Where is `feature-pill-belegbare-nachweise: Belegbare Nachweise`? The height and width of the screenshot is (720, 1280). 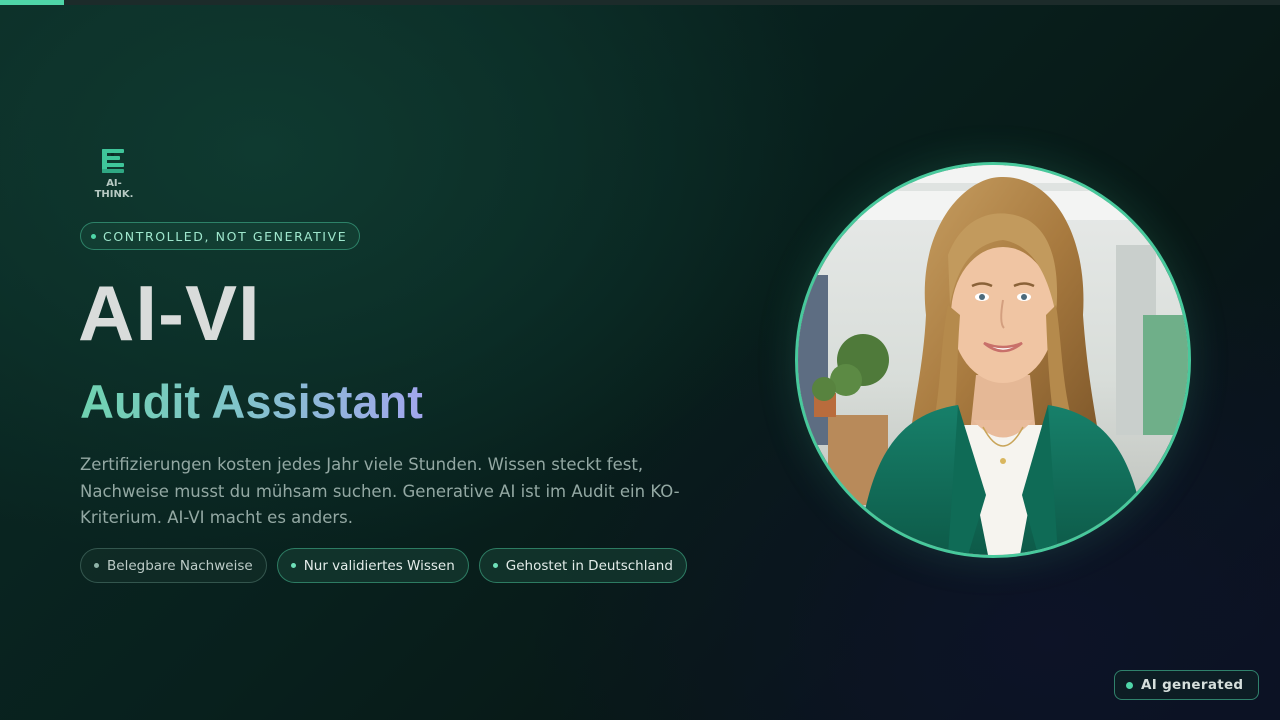
feature-pill-belegbare-nachweise: Belegbare Nachweise is located at coordinates (173, 565).